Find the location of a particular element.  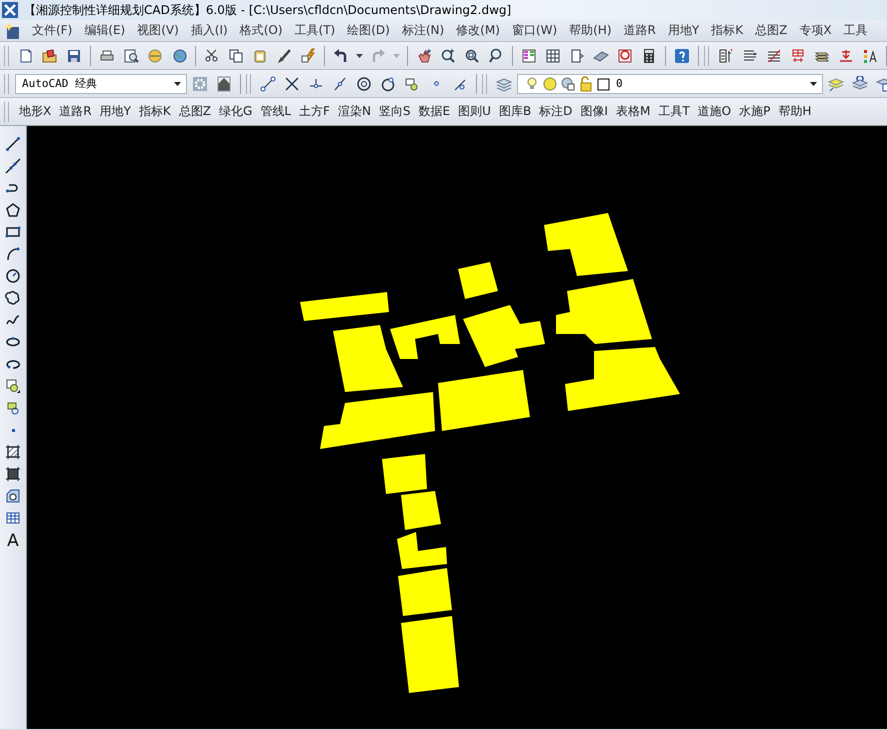

rectangle-button is located at coordinates (13, 232).